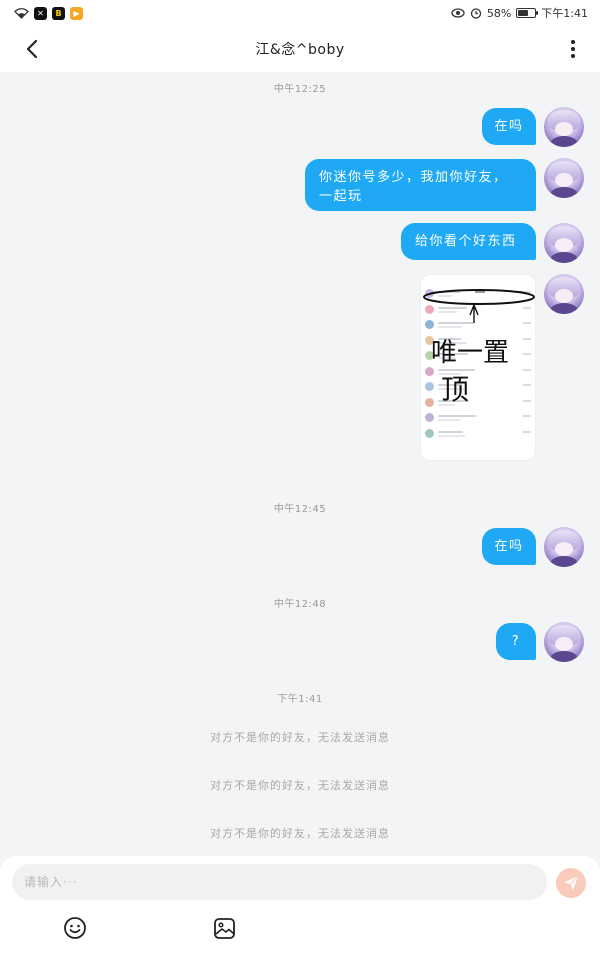 Image resolution: width=600 pixels, height=960 pixels. I want to click on timestamp: 下午1:41, so click(300, 699).